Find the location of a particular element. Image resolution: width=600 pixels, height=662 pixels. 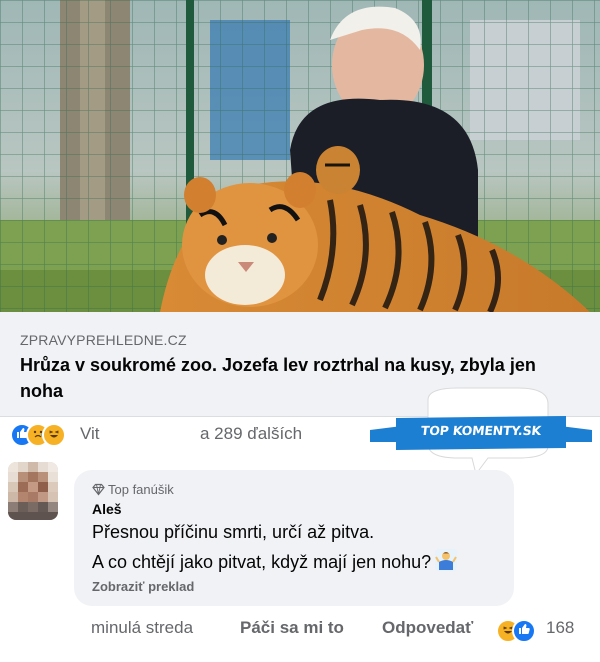

comment-author: Aleš is located at coordinates (107, 509).